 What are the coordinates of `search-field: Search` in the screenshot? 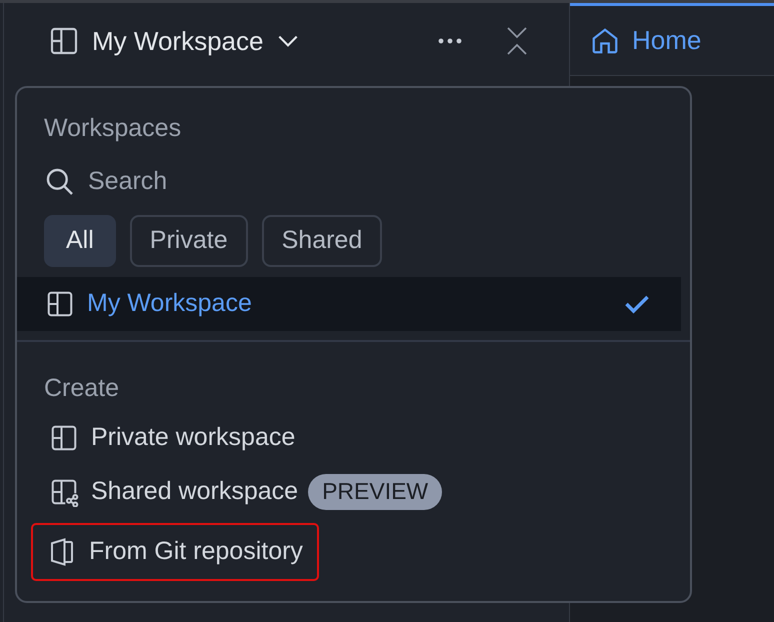 It's located at (238, 181).